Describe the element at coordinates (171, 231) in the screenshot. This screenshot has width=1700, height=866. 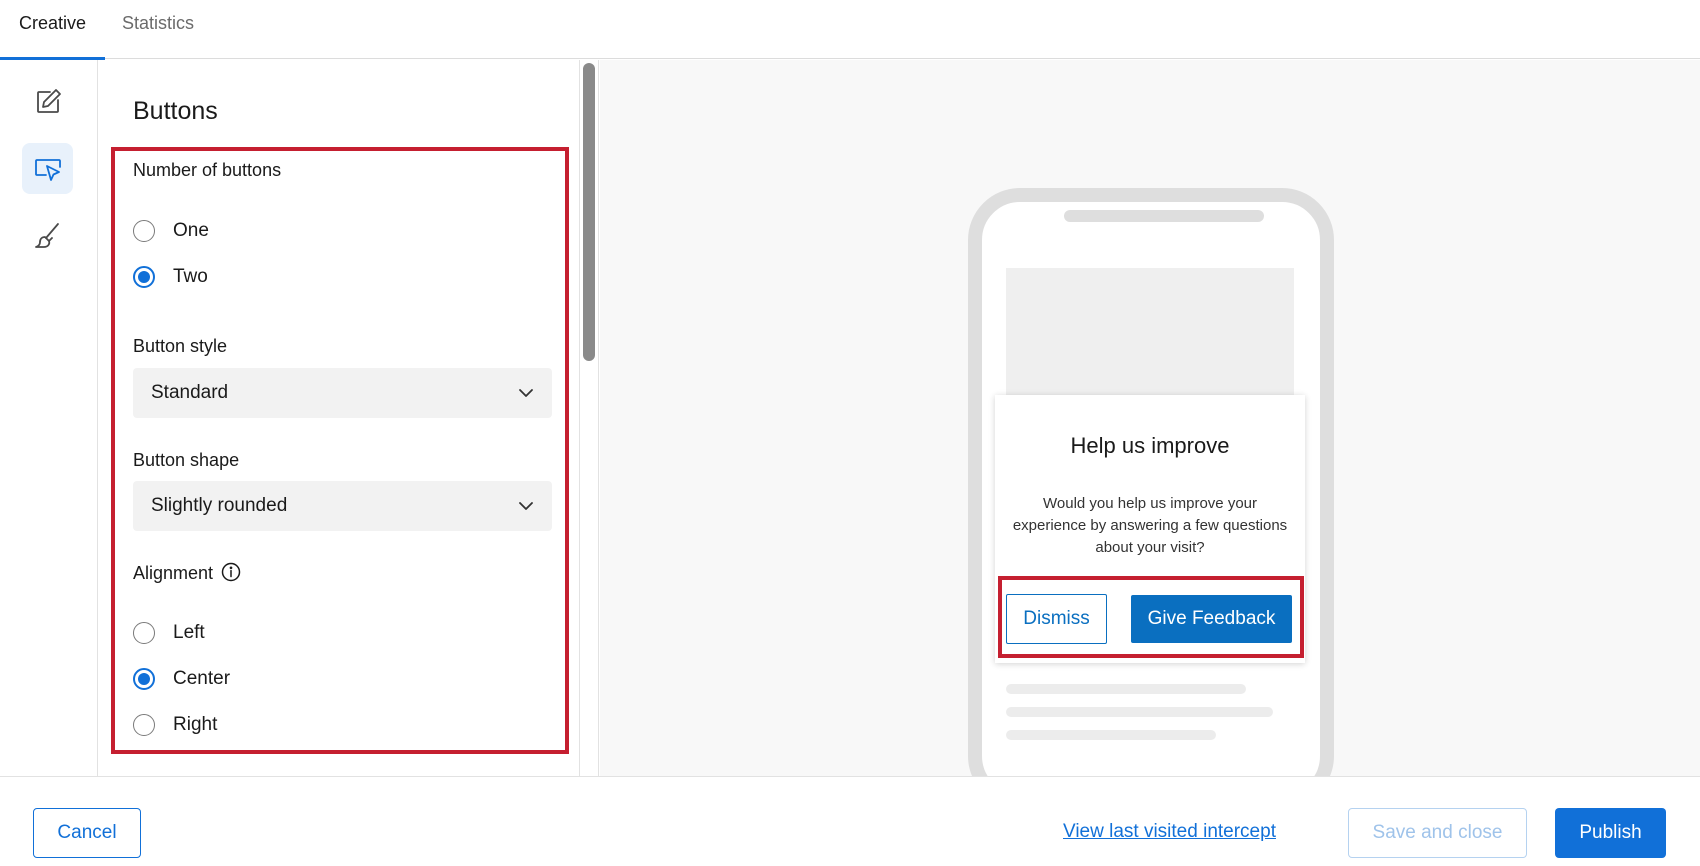
I see `radio-one: One` at that location.